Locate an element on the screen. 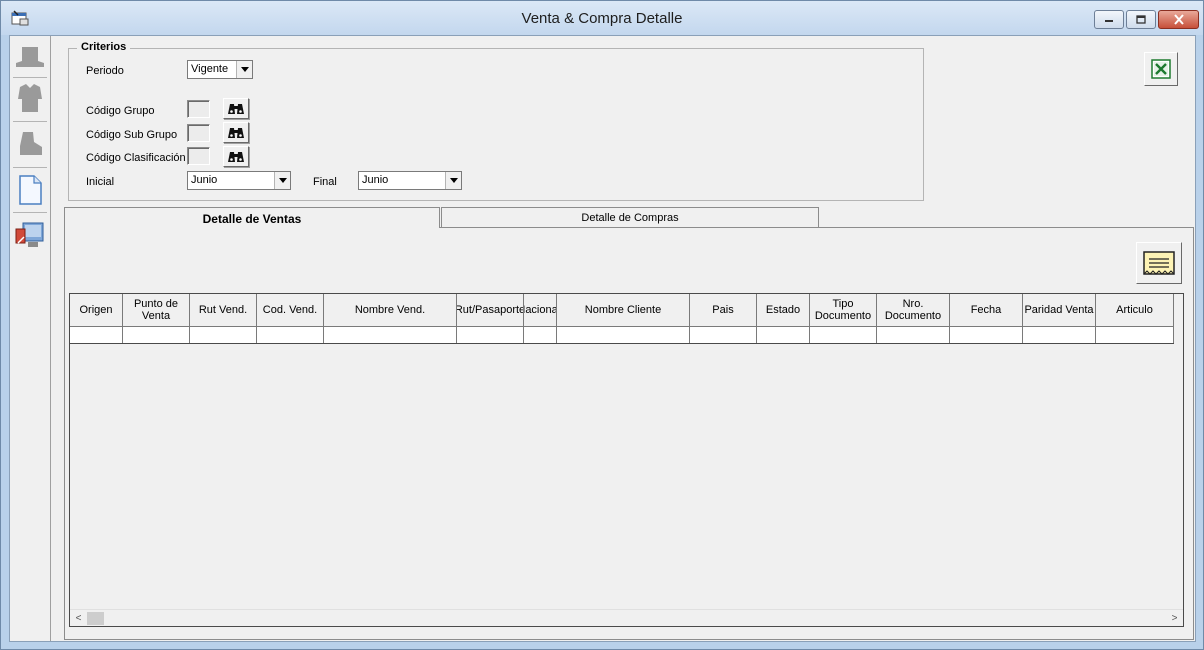 The width and height of the screenshot is (1204, 650). window-title: Venta & Compra Detalle is located at coordinates (602, 18).